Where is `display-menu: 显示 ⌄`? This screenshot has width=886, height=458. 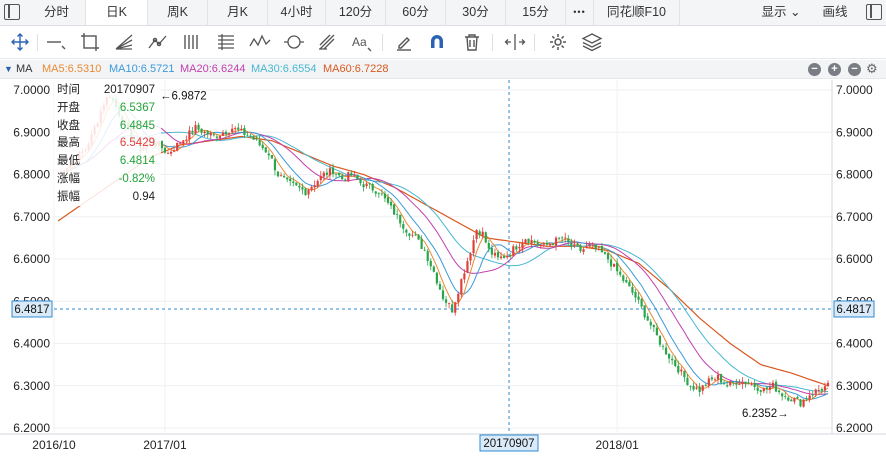
display-menu: 显示 ⌄ is located at coordinates (781, 12).